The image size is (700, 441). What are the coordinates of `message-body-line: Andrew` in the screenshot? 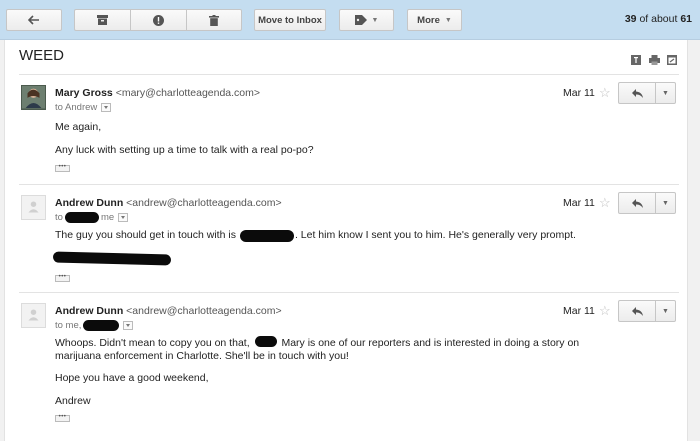 It's located at (73, 401).